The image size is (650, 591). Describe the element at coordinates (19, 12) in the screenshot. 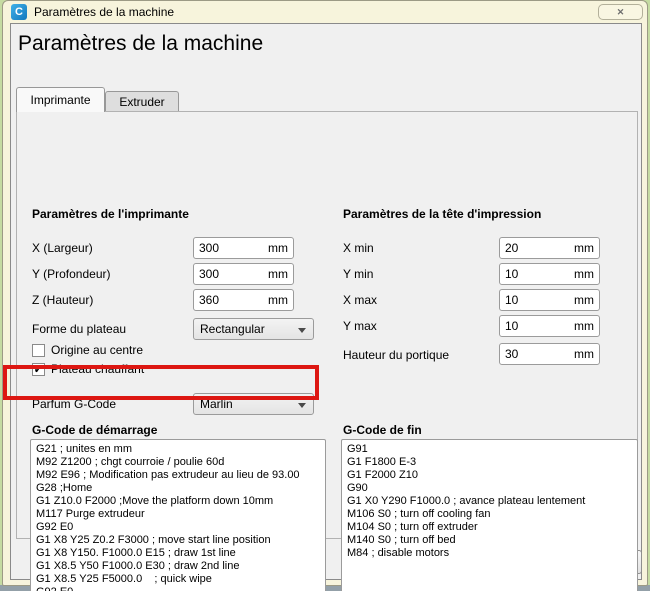

I see `cura-app-icon: C` at that location.